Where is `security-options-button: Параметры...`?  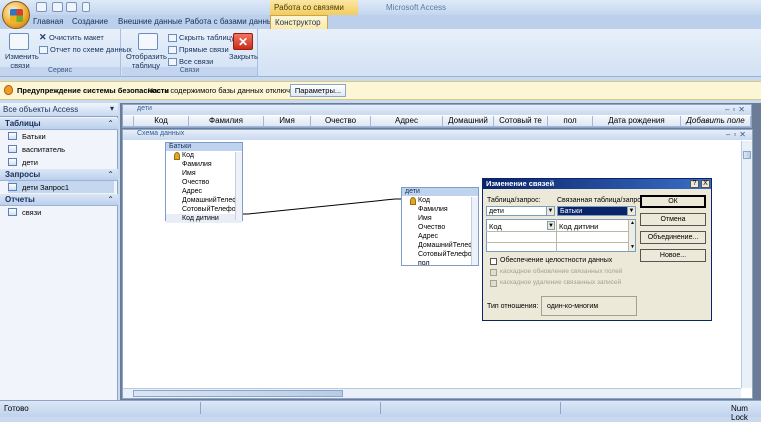
security-options-button: Параметры... is located at coordinates (318, 90).